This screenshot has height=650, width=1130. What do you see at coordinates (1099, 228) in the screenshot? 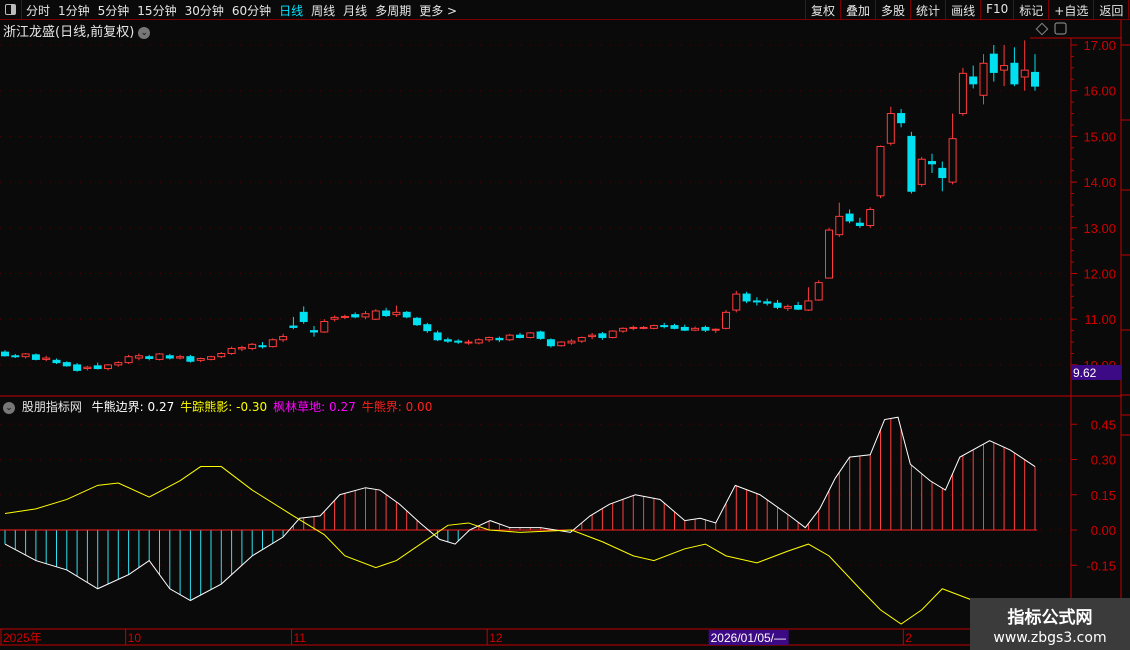
I see `price-tick-label: 13.00` at bounding box center [1099, 228].